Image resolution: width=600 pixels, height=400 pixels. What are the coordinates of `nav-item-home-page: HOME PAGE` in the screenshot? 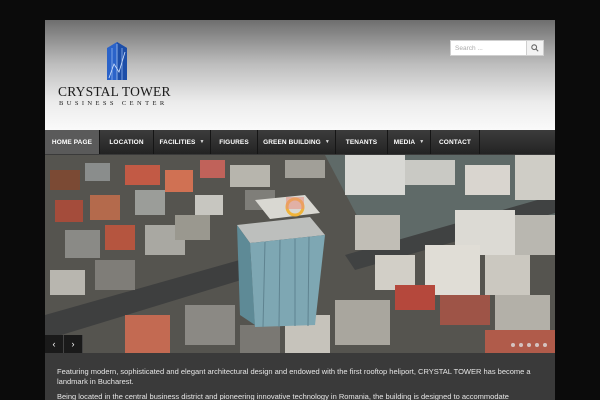 It's located at (72, 142).